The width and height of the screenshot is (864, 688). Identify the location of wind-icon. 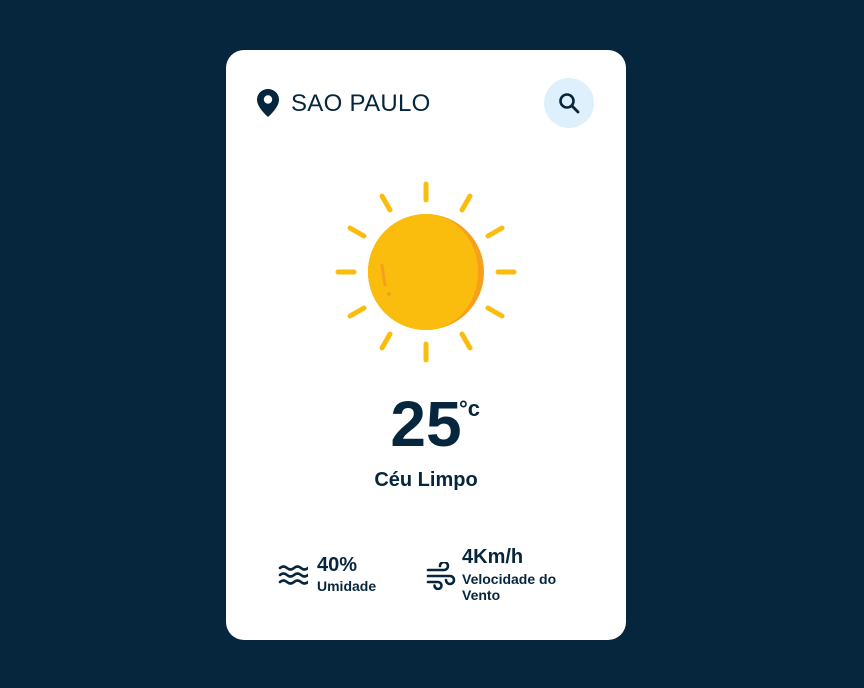
(441, 576).